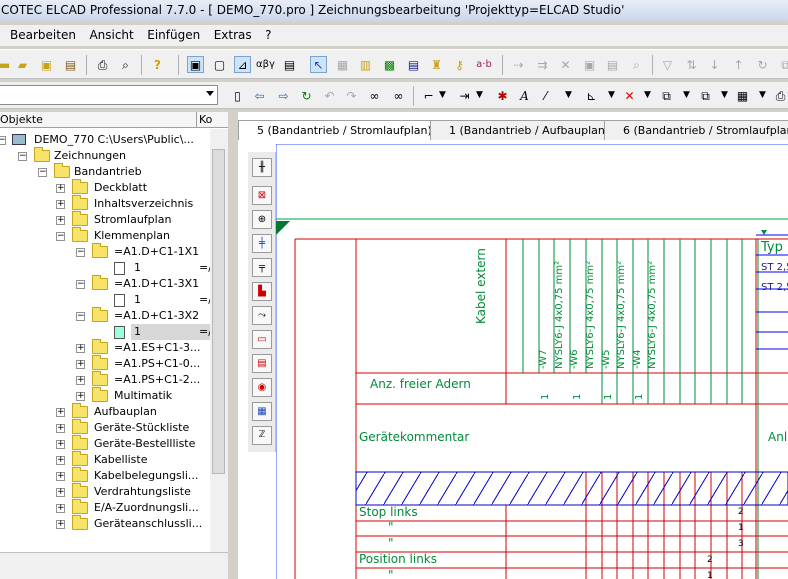  I want to click on tree-node-1x1: − =A1.D+C1-1X1, so click(105, 251).